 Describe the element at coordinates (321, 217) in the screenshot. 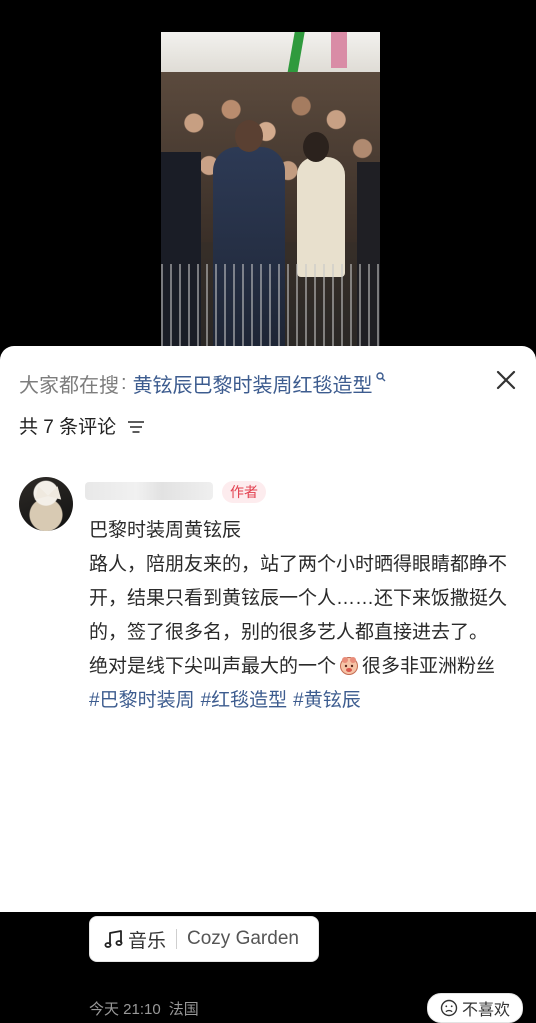

I see `person-jacket` at that location.